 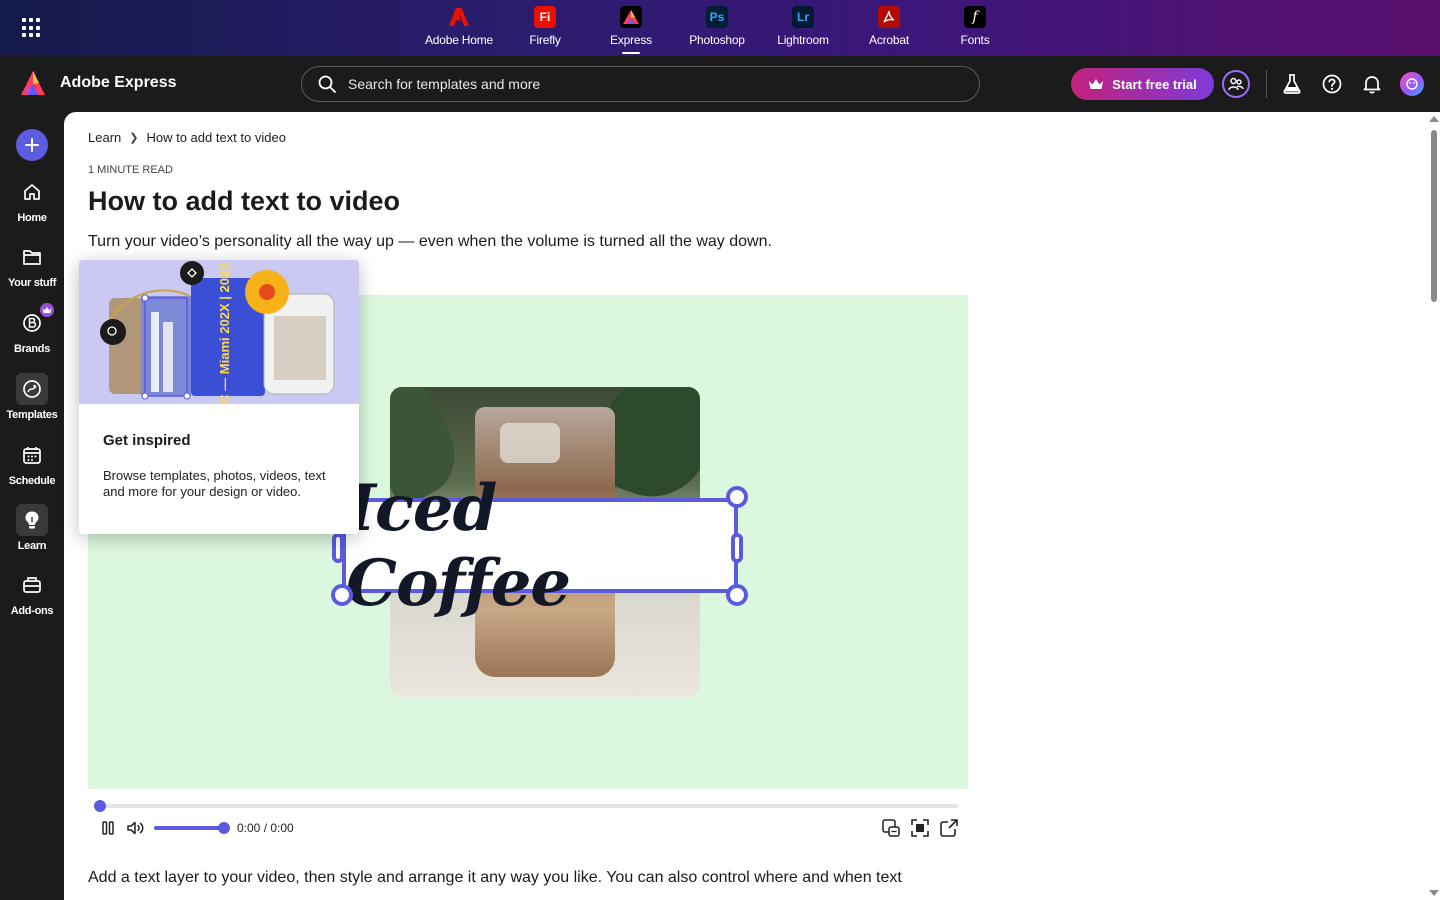 I want to click on avatar, so click(x=1412, y=84).